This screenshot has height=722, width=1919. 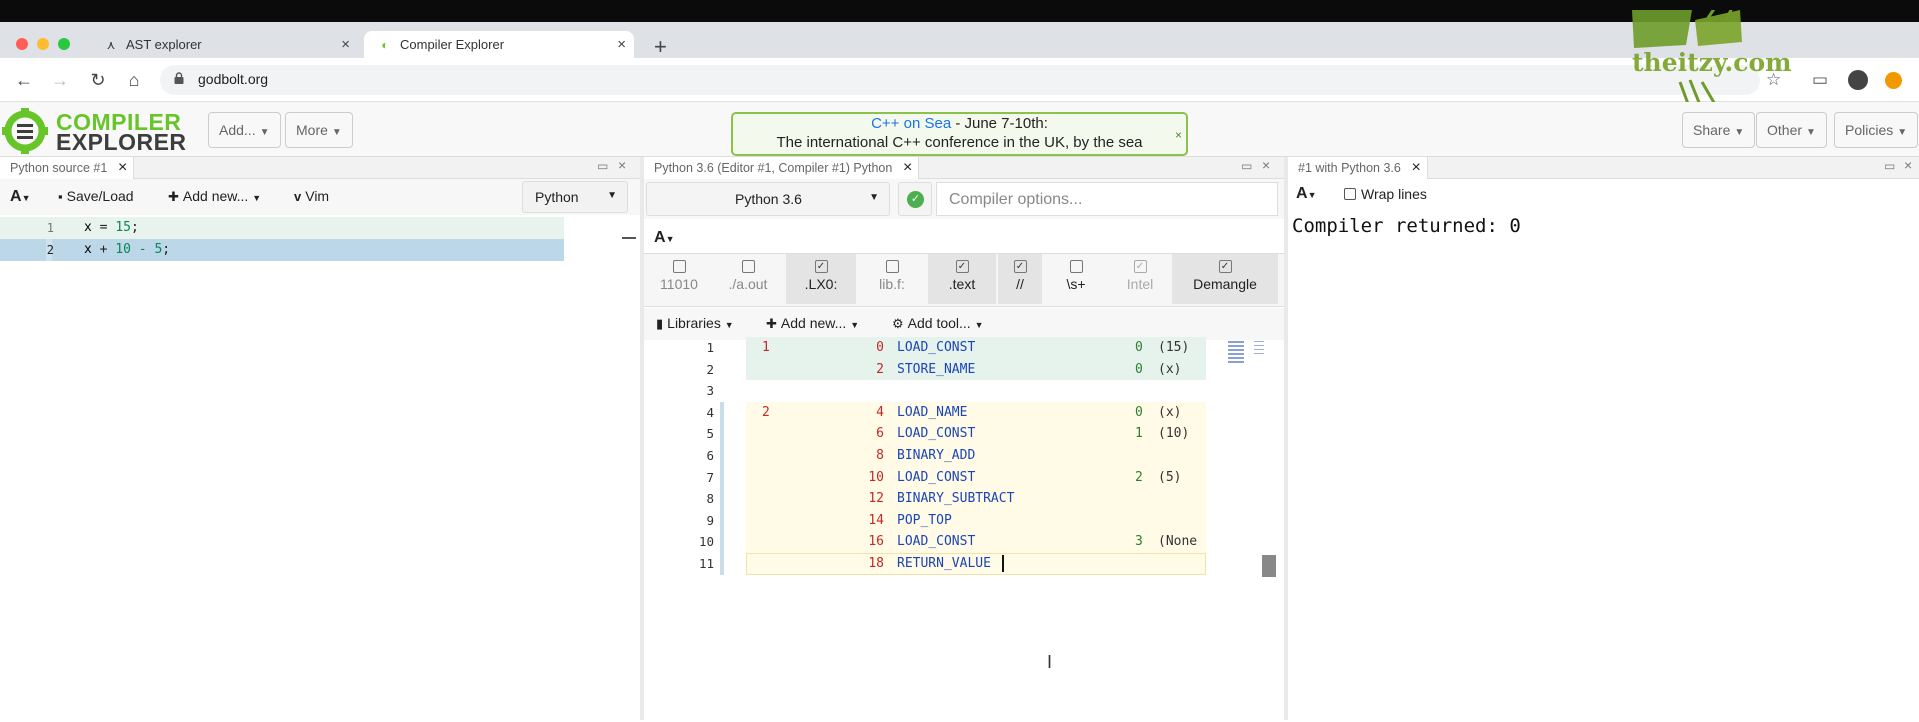 What do you see at coordinates (876, 542) in the screenshot?
I see `bytecode-offset: 16` at bounding box center [876, 542].